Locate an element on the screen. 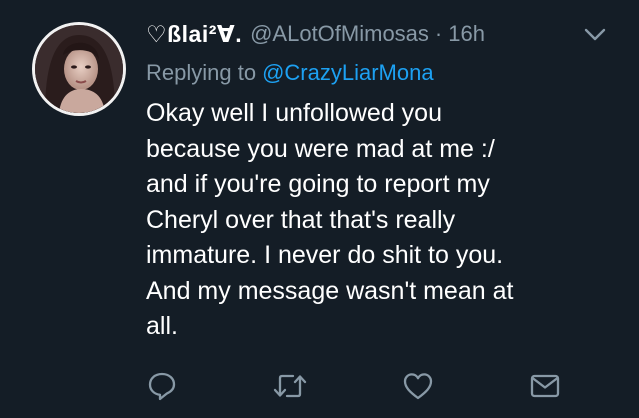 The image size is (639, 418). avatar-image is located at coordinates (79, 69).